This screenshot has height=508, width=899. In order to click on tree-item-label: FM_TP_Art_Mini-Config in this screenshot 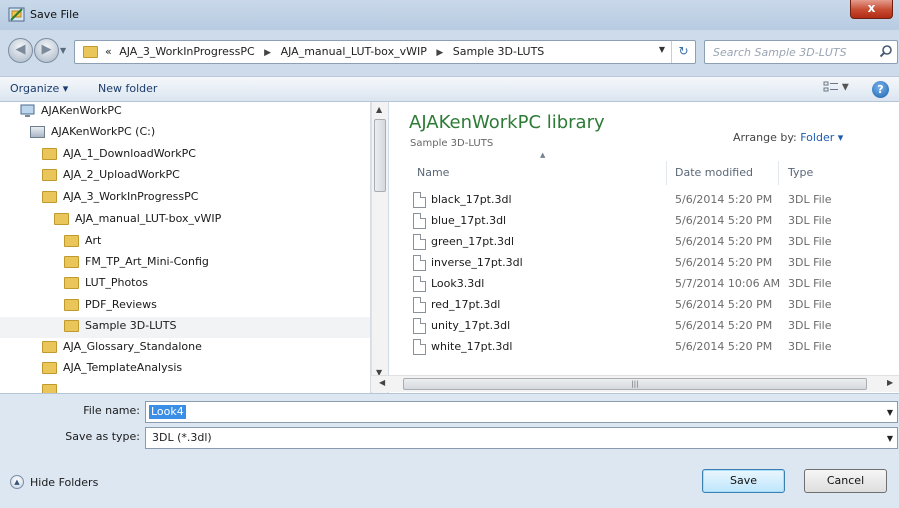, I will do `click(147, 261)`.